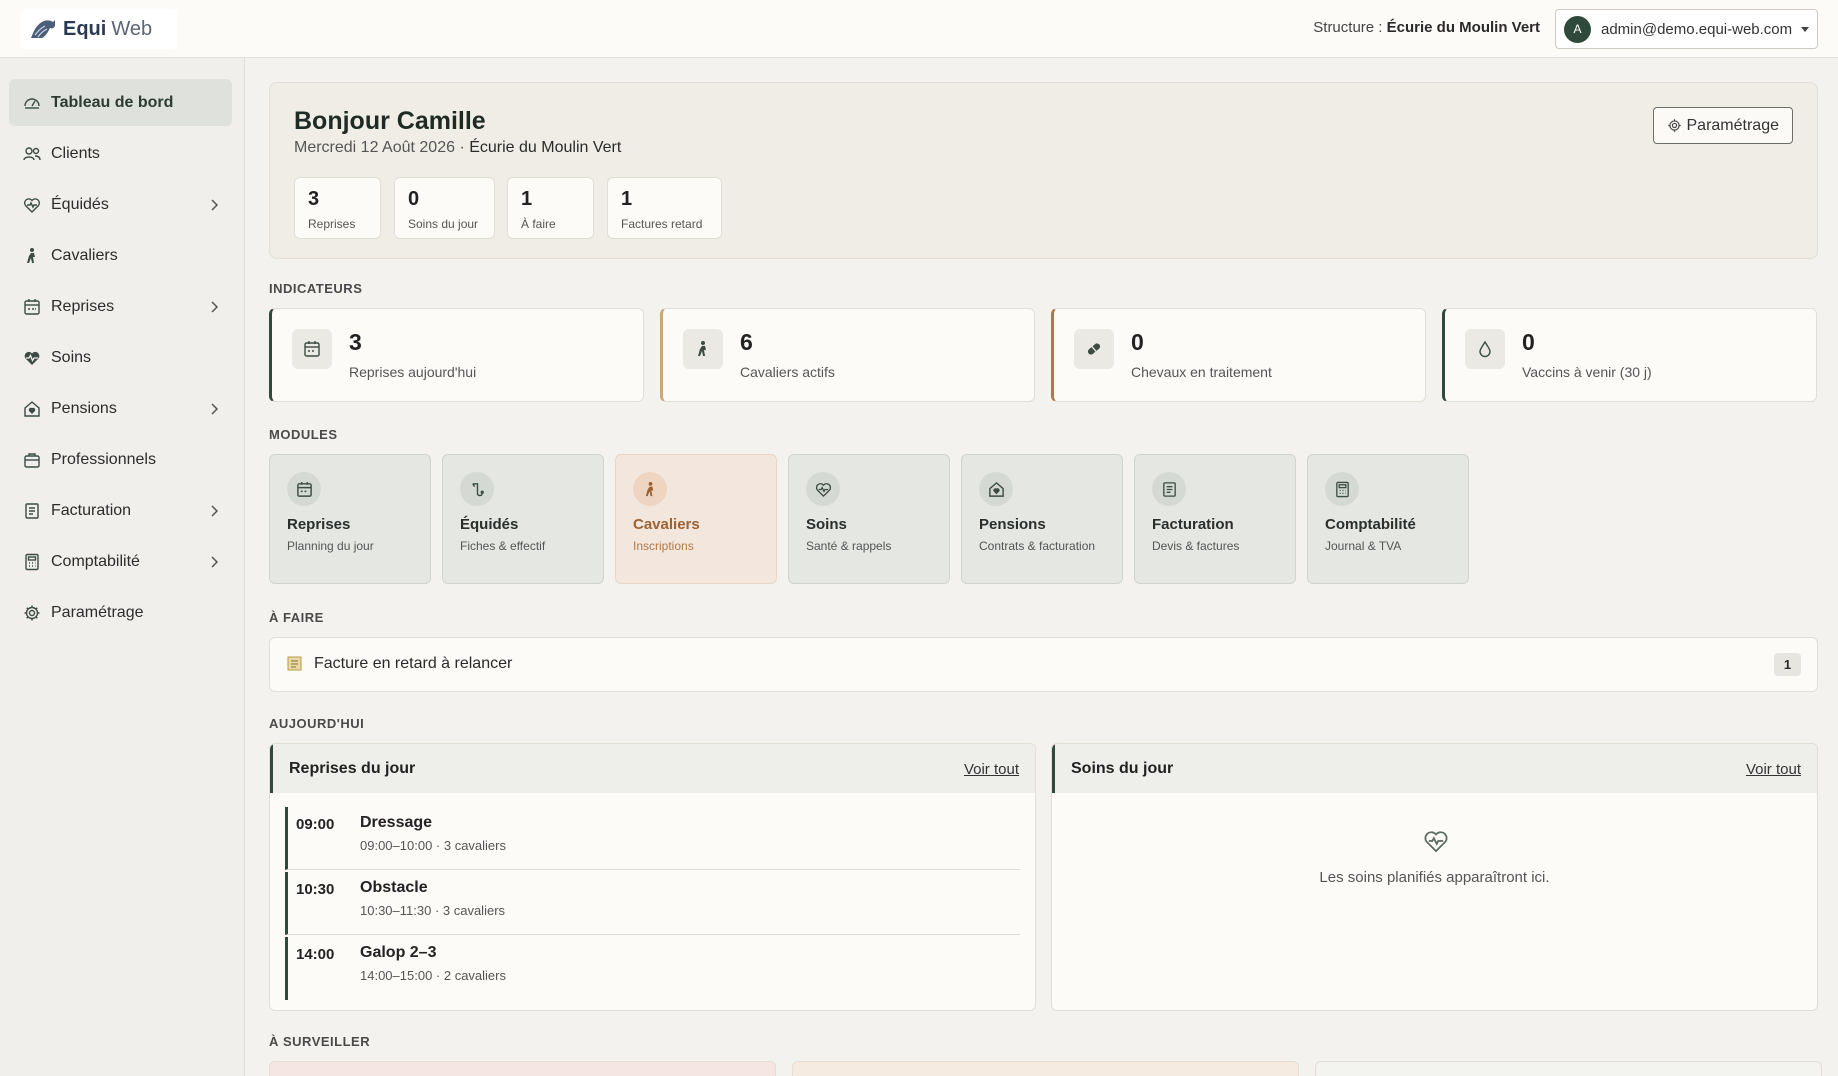 The height and width of the screenshot is (1076, 1838). Describe the element at coordinates (120, 408) in the screenshot. I see `sidebar-item-pensions: Pensions` at that location.